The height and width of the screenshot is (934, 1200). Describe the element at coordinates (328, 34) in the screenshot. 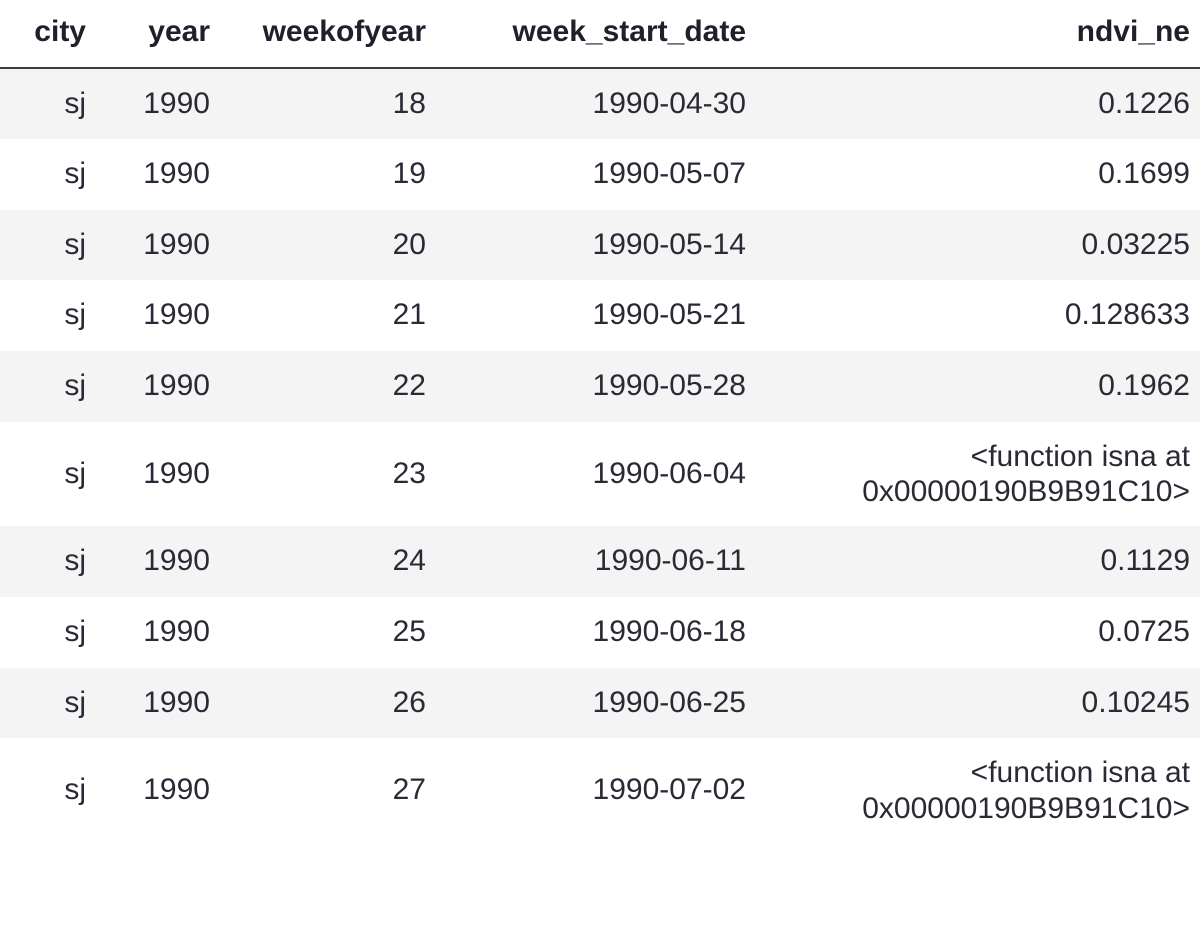

I see `column-header-weekofyear: weekofyear` at that location.